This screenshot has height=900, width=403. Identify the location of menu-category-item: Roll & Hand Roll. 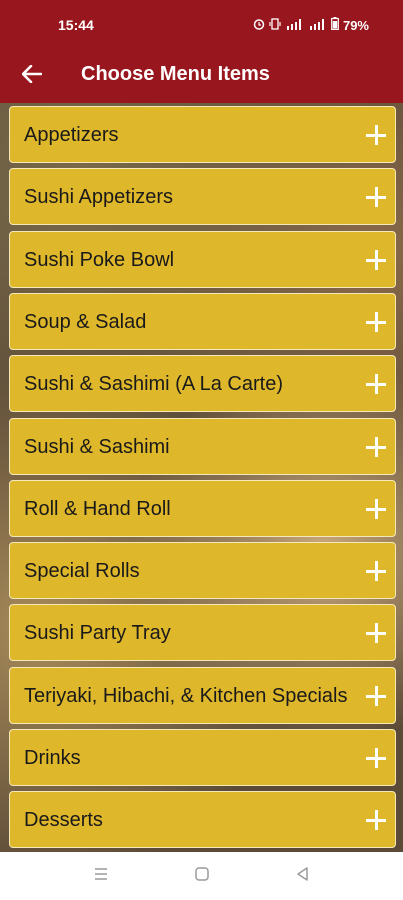
(202, 508).